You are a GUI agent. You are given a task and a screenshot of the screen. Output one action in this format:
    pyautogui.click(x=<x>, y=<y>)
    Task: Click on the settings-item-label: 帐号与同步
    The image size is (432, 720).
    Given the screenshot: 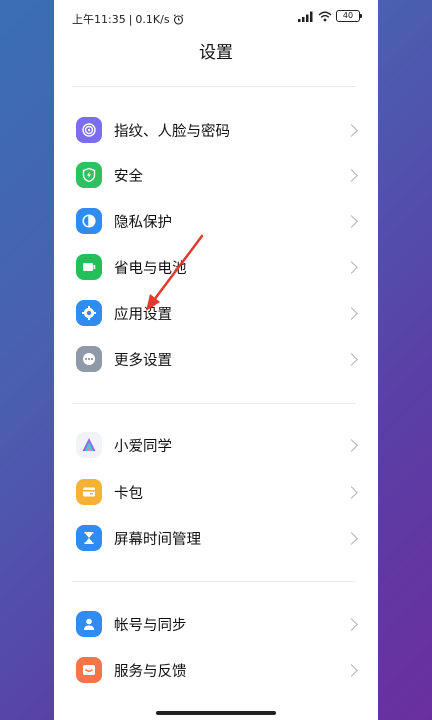 What is the action you would take?
    pyautogui.click(x=150, y=625)
    